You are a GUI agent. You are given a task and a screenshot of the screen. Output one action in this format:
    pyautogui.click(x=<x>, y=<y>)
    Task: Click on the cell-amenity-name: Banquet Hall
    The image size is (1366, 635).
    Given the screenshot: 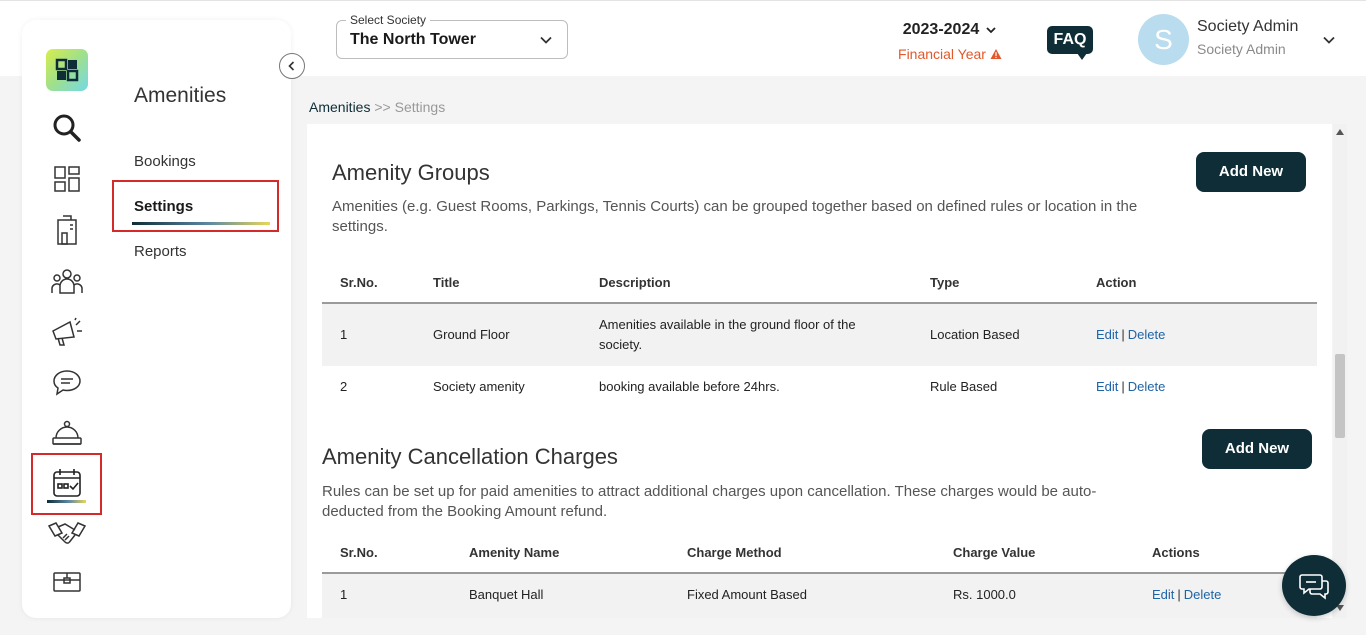 What is the action you would take?
    pyautogui.click(x=506, y=594)
    